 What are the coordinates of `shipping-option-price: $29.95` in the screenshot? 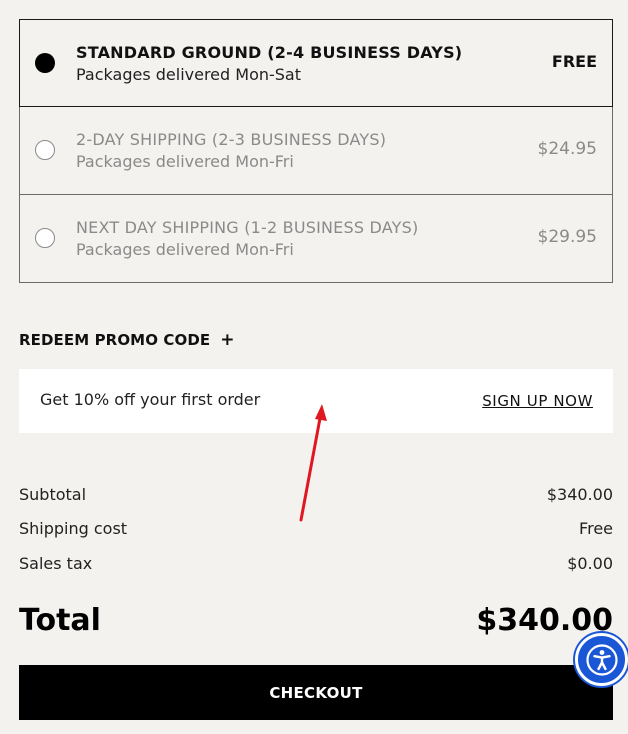 It's located at (567, 237).